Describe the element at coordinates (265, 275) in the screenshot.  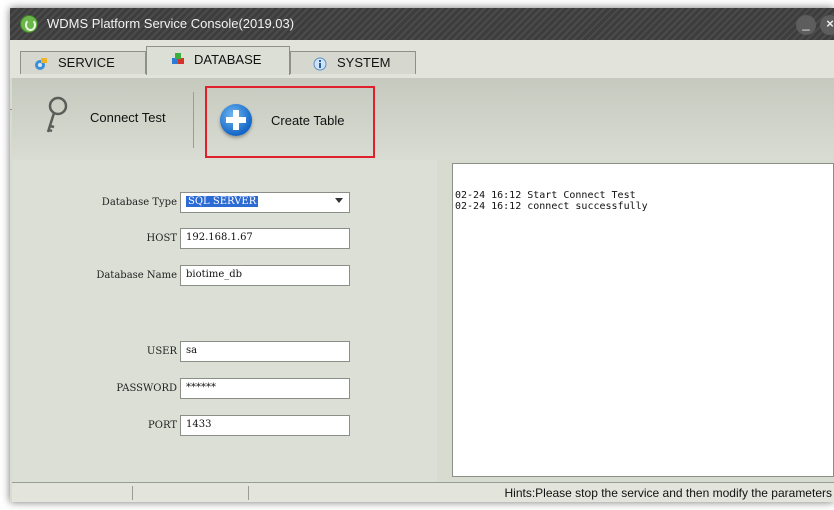
I see `database-name-input: biotime_db` at that location.